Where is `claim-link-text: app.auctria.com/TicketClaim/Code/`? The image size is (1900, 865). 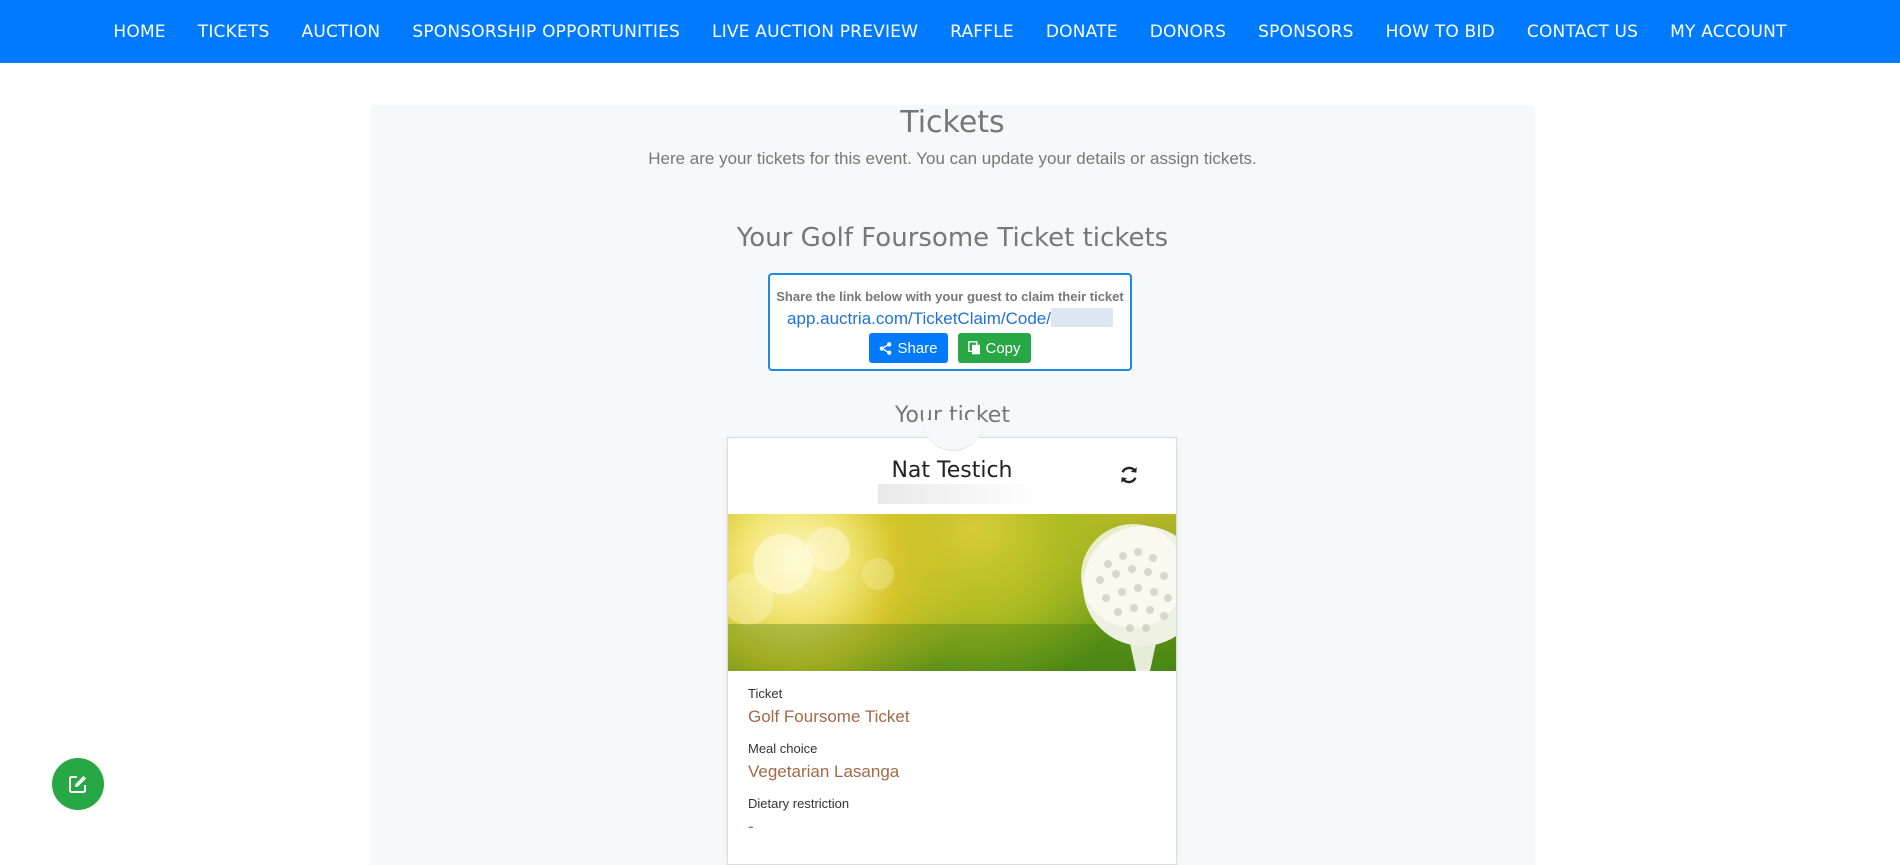 claim-link-text: app.auctria.com/TicketClaim/Code/ is located at coordinates (919, 318).